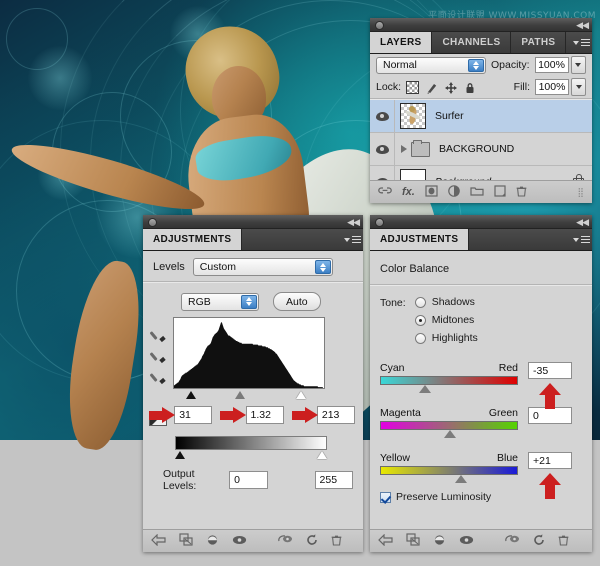 Image resolution: width=600 pixels, height=566 pixels. Describe the element at coordinates (477, 192) in the screenshot. I see `new-group-icon` at that location.